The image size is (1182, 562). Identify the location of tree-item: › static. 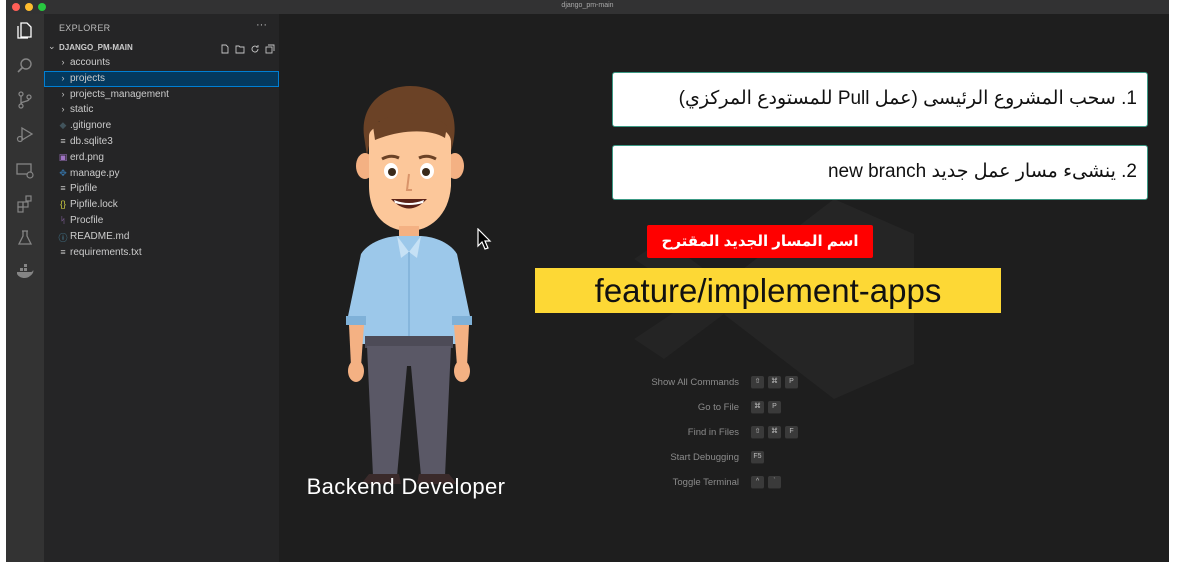
(161, 110).